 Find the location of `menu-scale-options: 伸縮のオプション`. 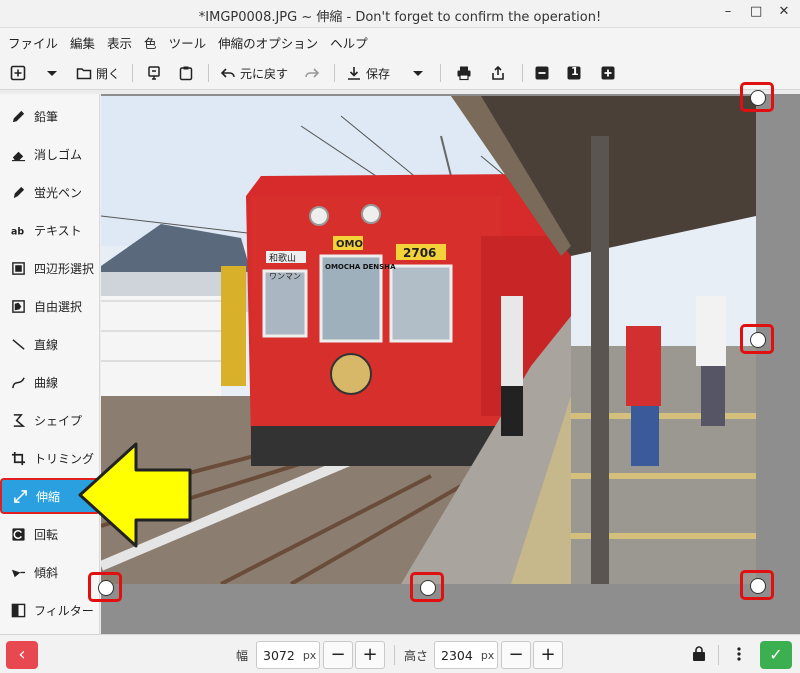

menu-scale-options: 伸縮のオプション is located at coordinates (268, 42).